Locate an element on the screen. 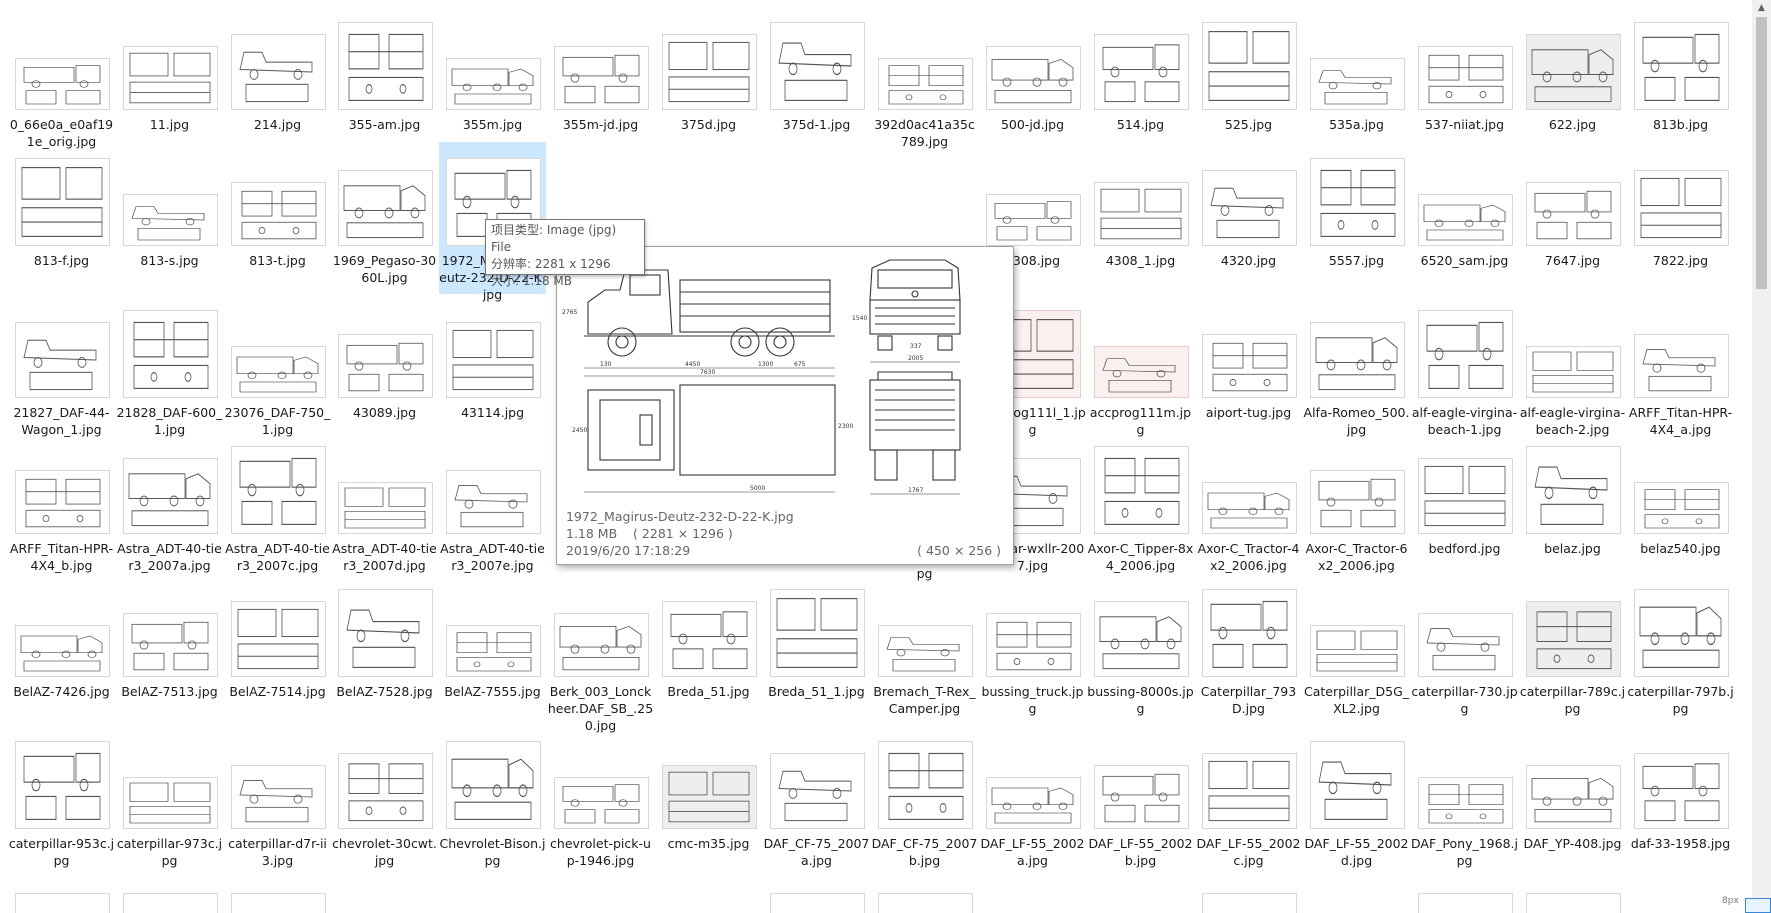 Image resolution: width=1771 pixels, height=913 pixels. file-item: daf-33-1958.jpg is located at coordinates (1680, 791).